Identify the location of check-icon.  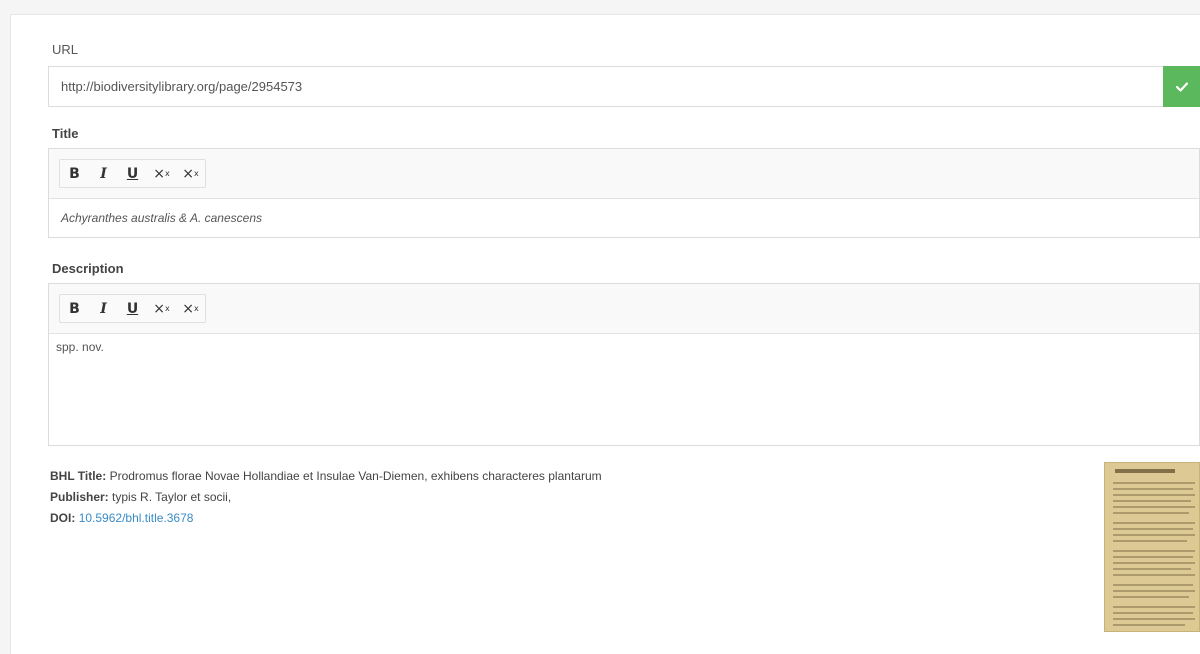
(1181, 86).